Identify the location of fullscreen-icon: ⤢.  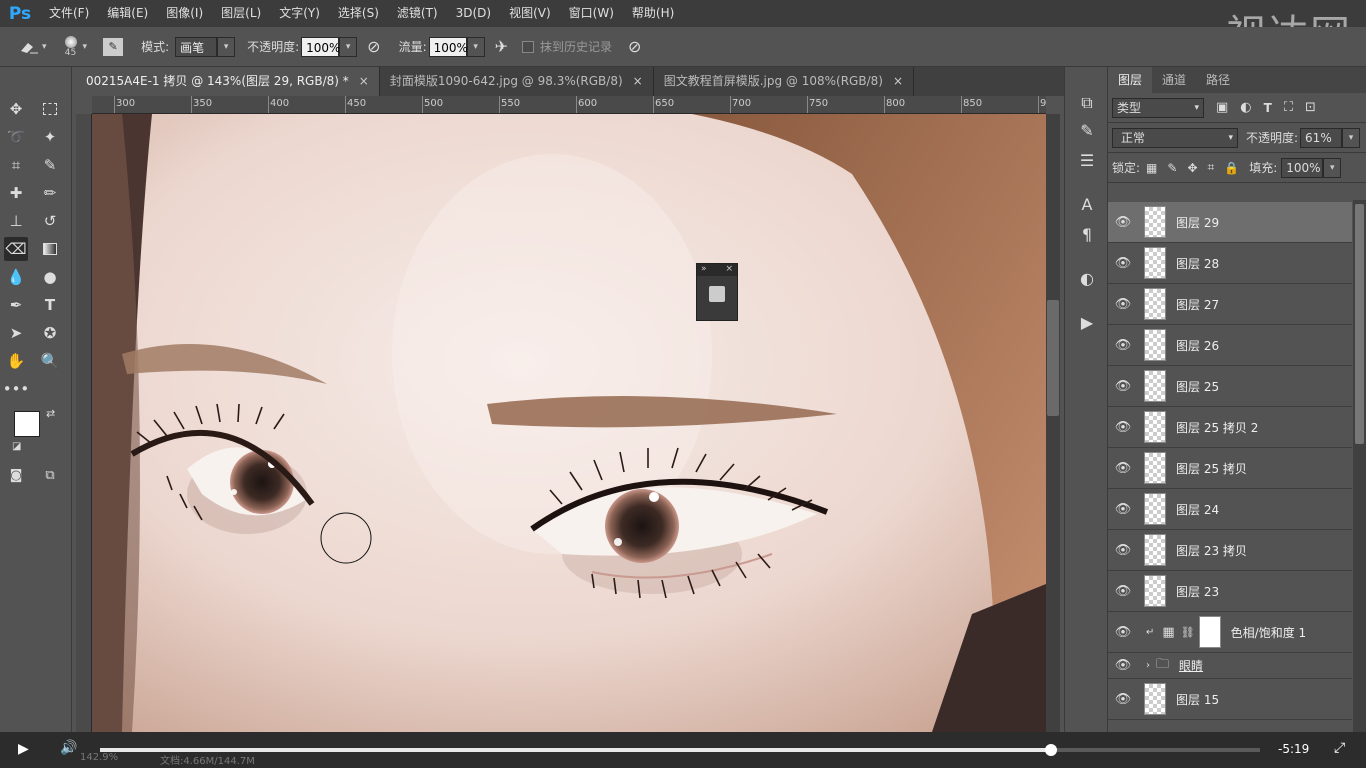
(1339, 748).